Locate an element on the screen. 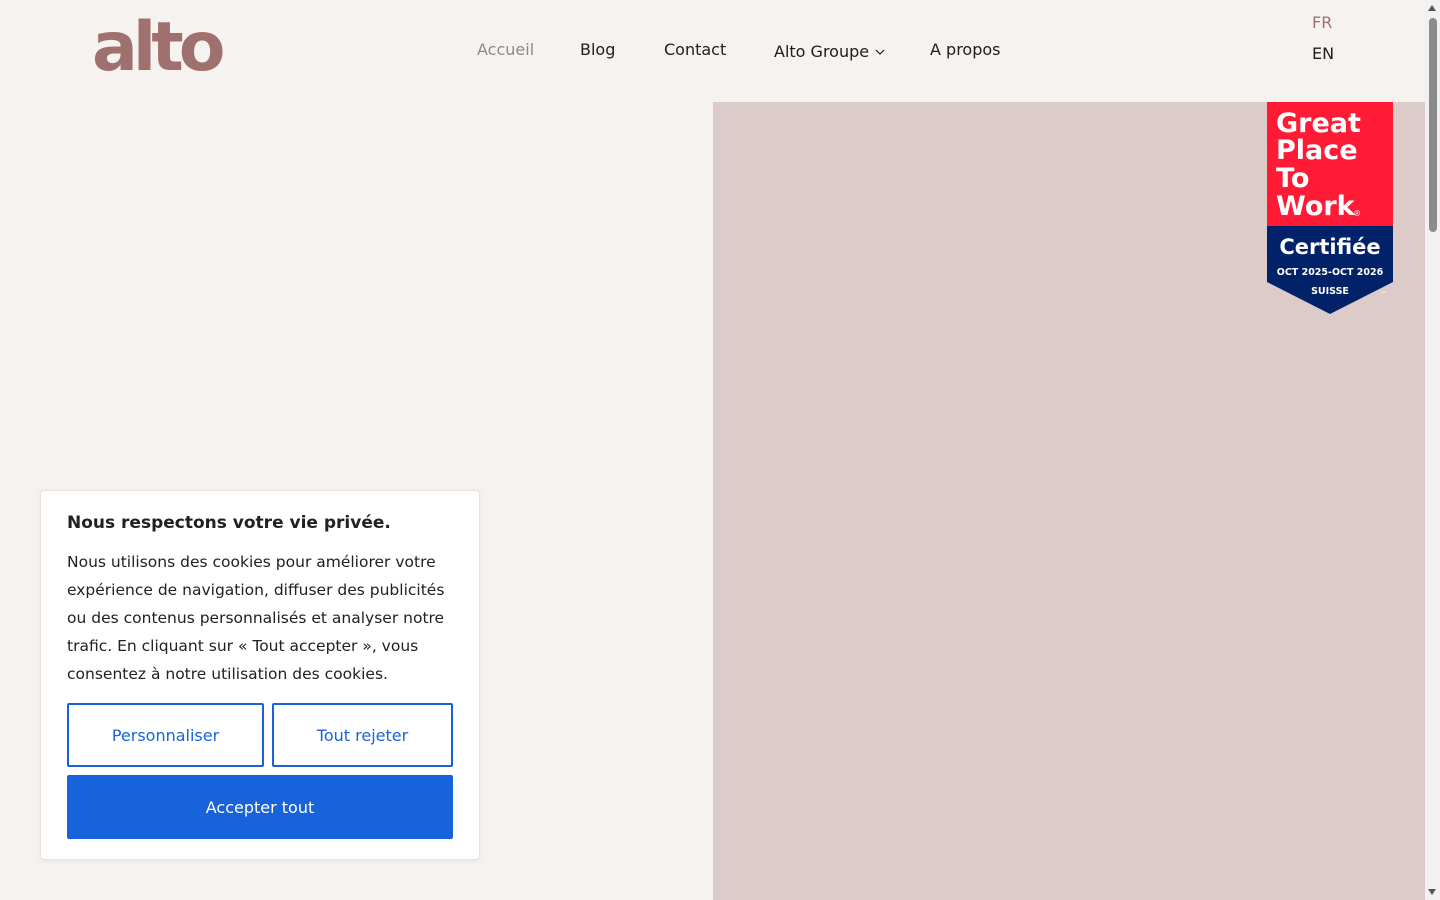  page-scrollbar is located at coordinates (1432, 450).